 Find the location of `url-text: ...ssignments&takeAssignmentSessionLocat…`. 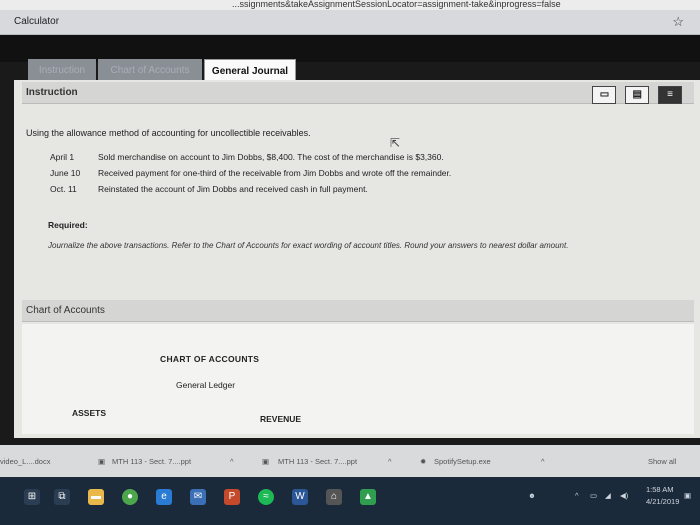

url-text: ...ssignments&takeAssignmentSessionLocat… is located at coordinates (396, 4).